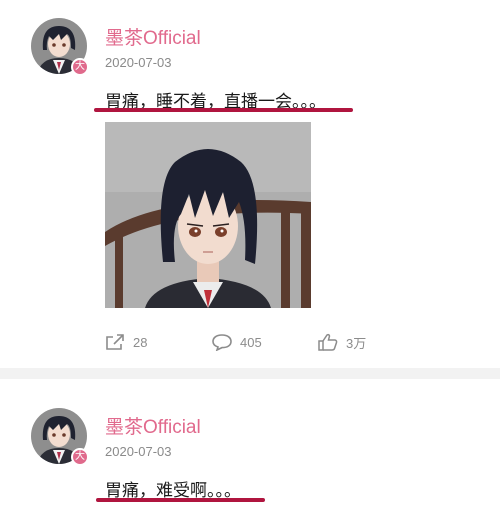 The image size is (500, 509). I want to click on action-bar: 28 405 3万, so click(250, 342).